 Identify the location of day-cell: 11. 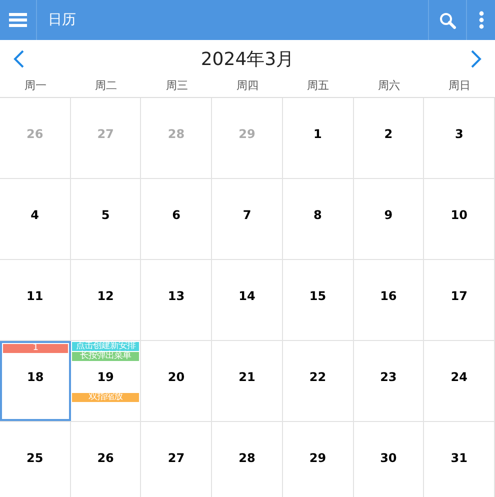
(35, 300).